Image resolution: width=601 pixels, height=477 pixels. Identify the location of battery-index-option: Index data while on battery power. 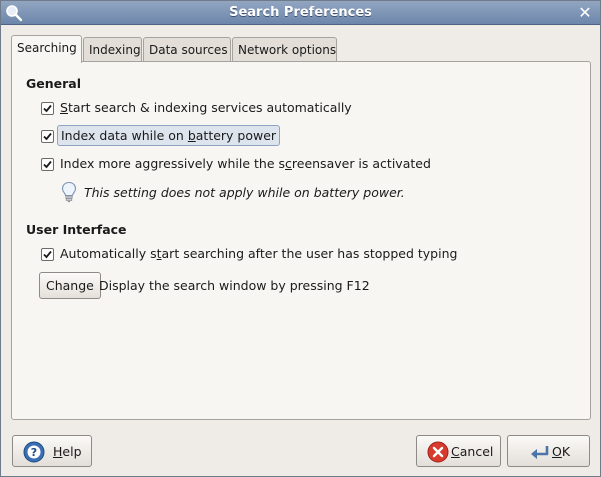
(171, 135).